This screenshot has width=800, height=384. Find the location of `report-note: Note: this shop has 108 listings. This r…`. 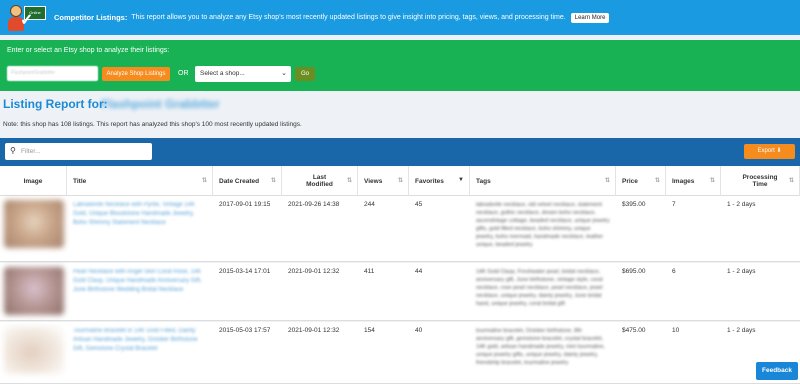

report-note: Note: this shop has 108 listings. This r… is located at coordinates (152, 124).